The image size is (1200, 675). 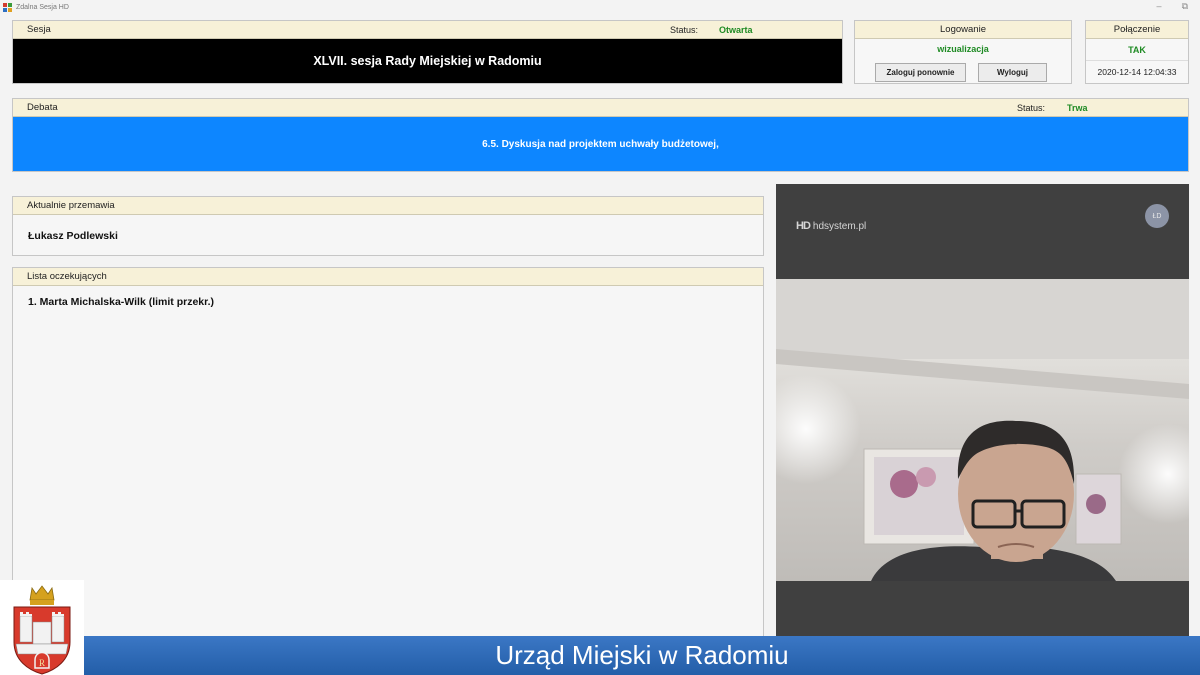 What do you see at coordinates (1012, 72) in the screenshot?
I see `logout-button: Wyloguj` at bounding box center [1012, 72].